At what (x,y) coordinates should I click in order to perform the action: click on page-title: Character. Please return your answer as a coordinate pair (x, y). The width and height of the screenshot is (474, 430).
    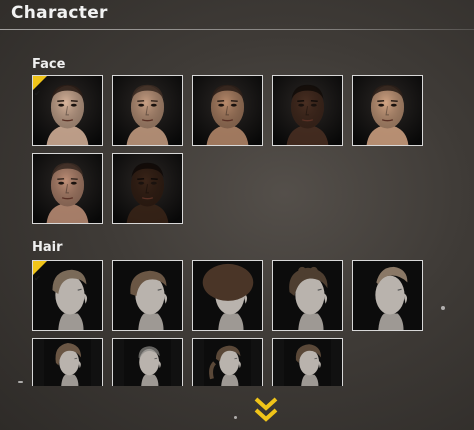
    Looking at the image, I should click on (59, 13).